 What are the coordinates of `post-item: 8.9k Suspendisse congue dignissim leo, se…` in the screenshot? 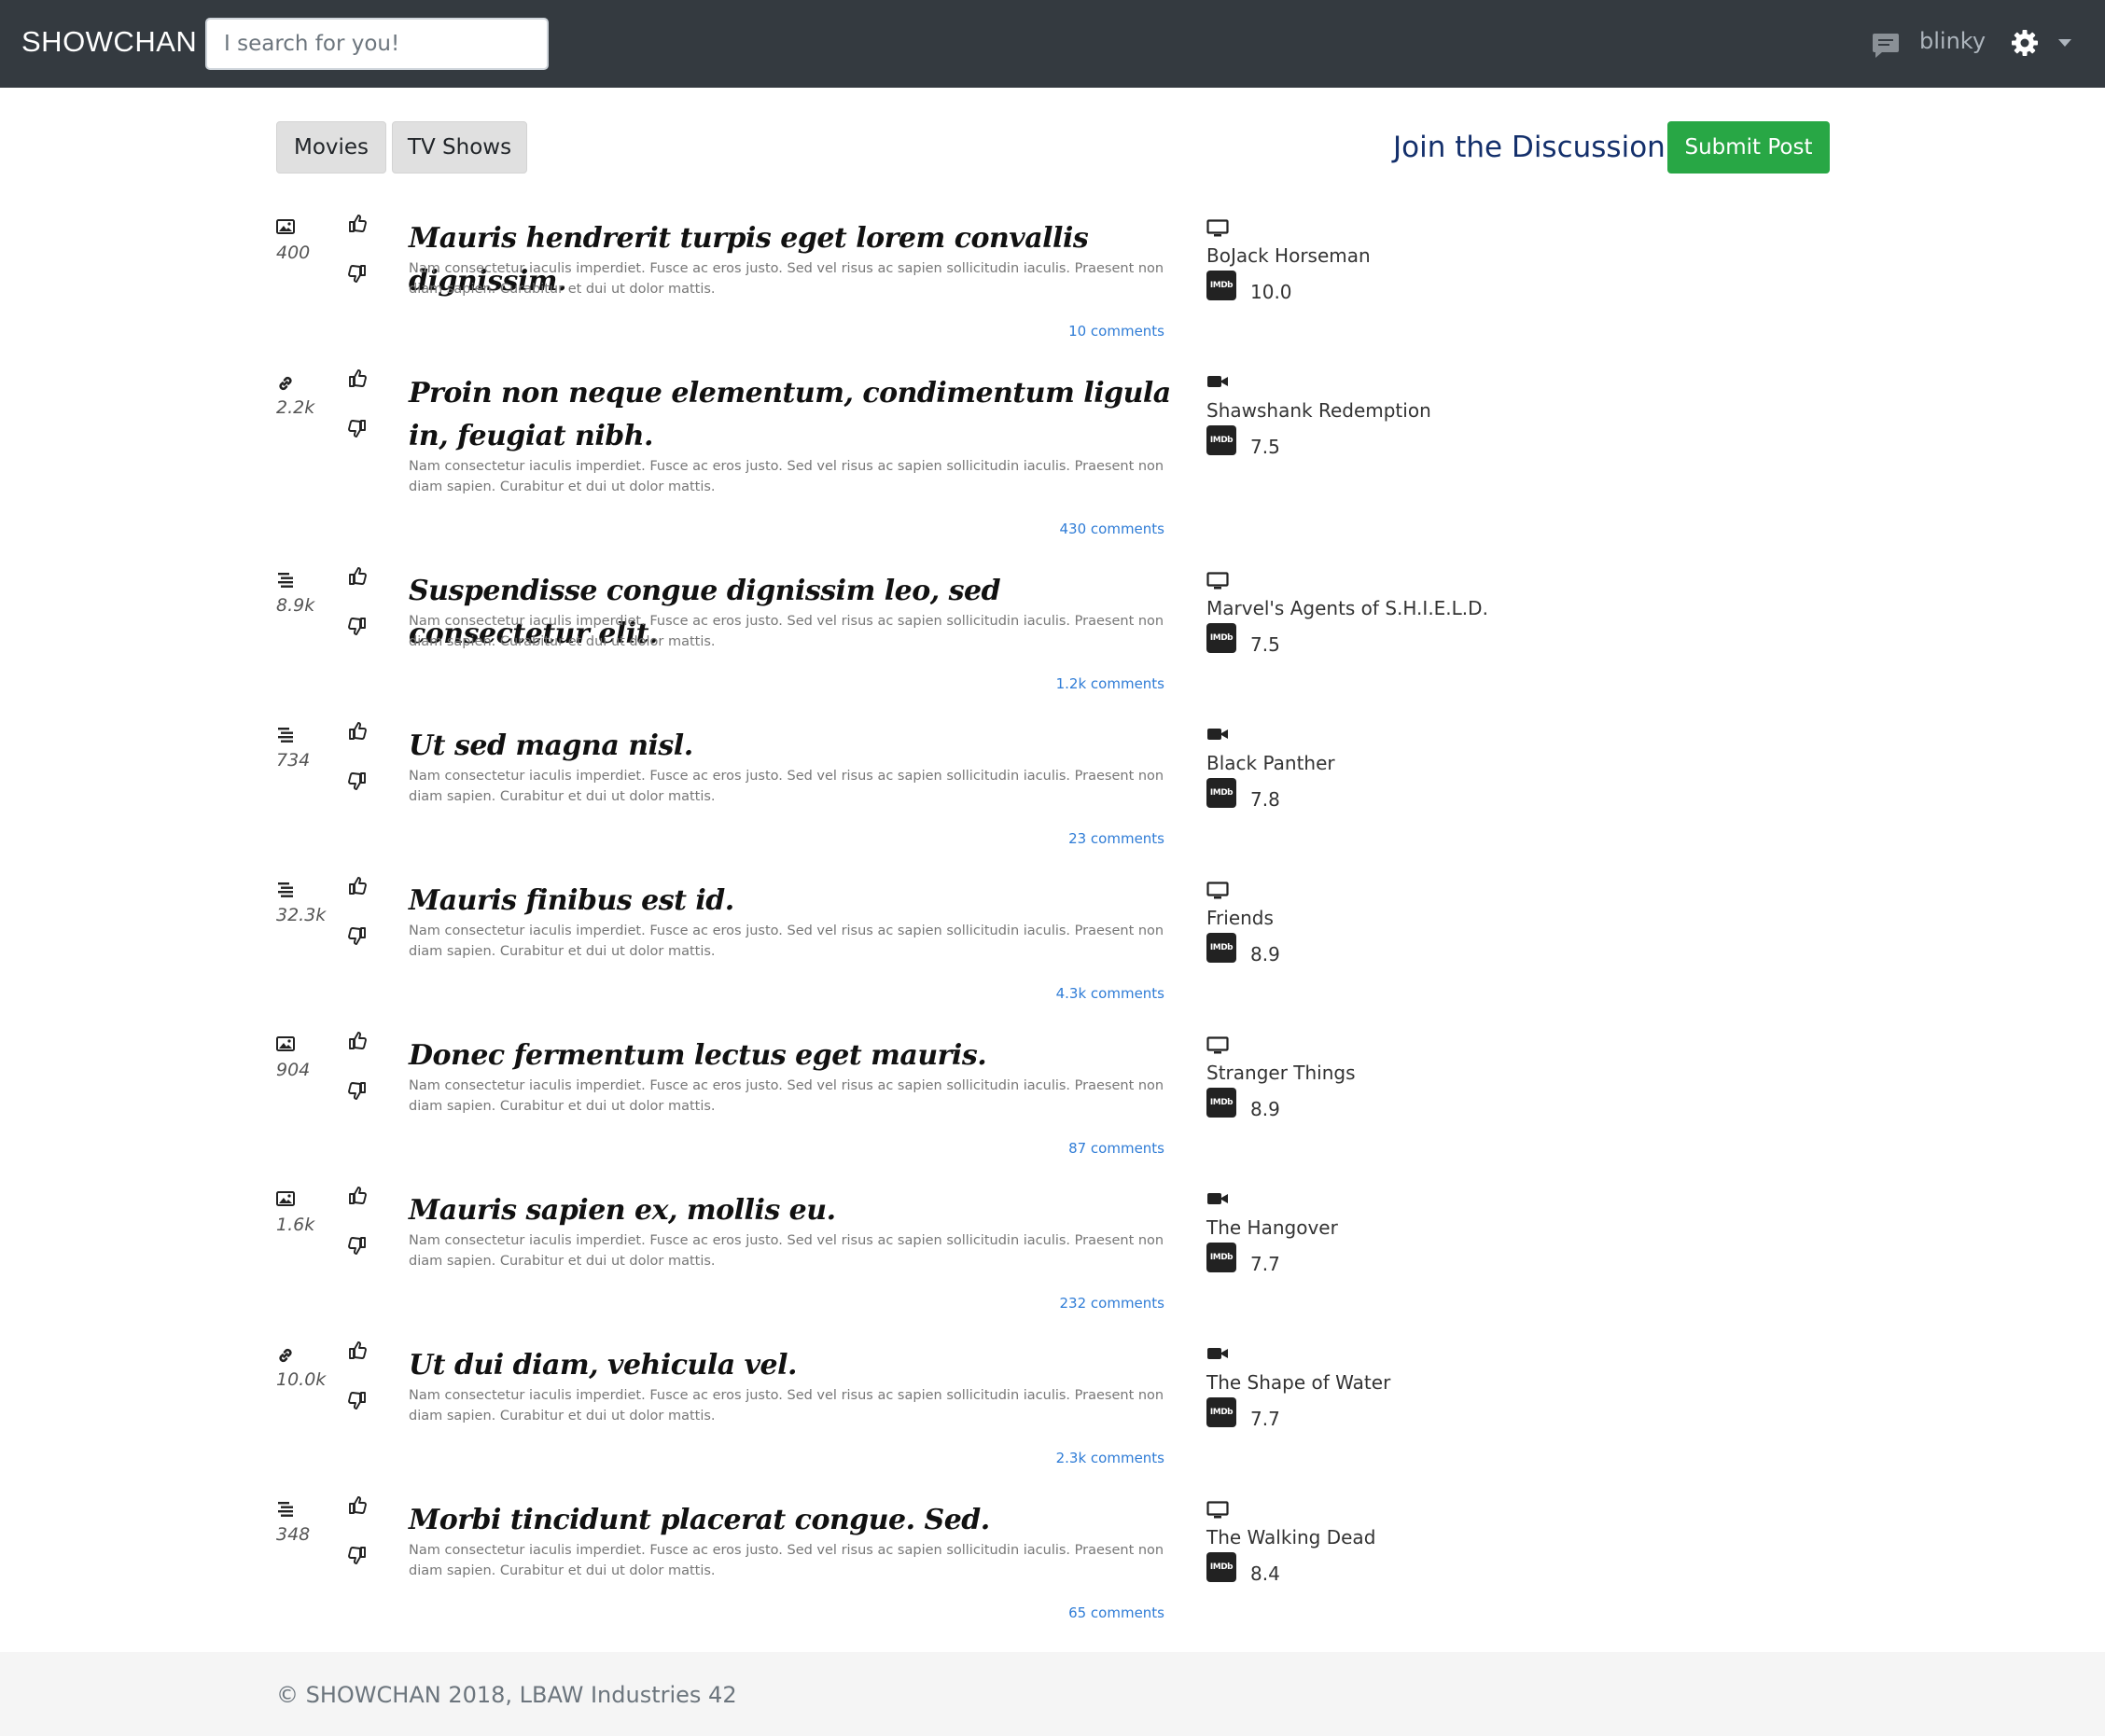 It's located at (1052, 640).